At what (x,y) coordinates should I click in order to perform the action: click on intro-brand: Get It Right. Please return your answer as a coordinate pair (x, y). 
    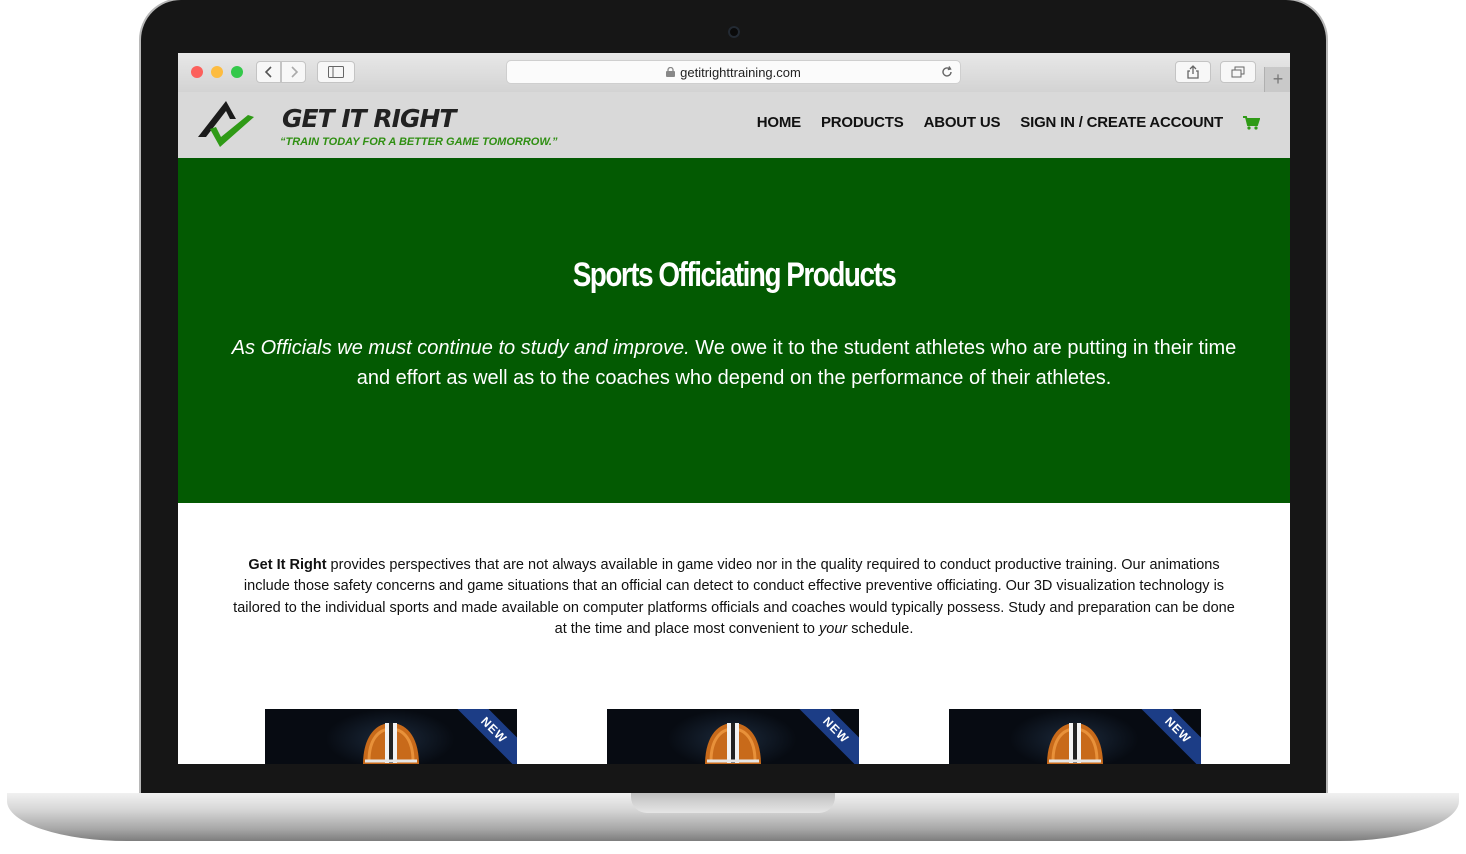
    Looking at the image, I should click on (287, 565).